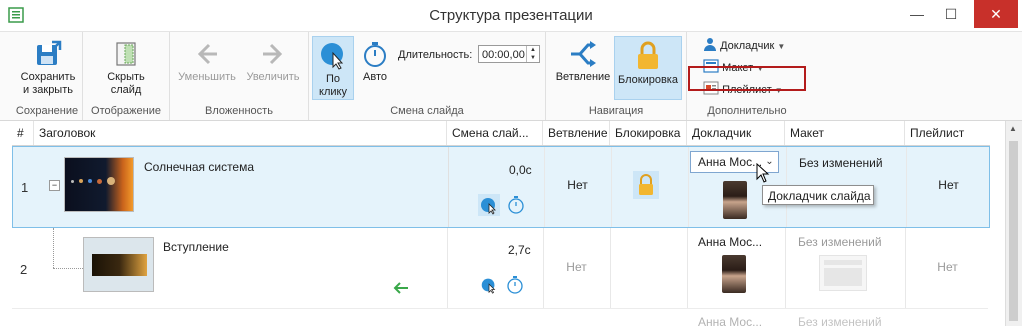 This screenshot has width=1022, height=326. I want to click on decrease-nesting-button: Уменьшить, so click(207, 62).